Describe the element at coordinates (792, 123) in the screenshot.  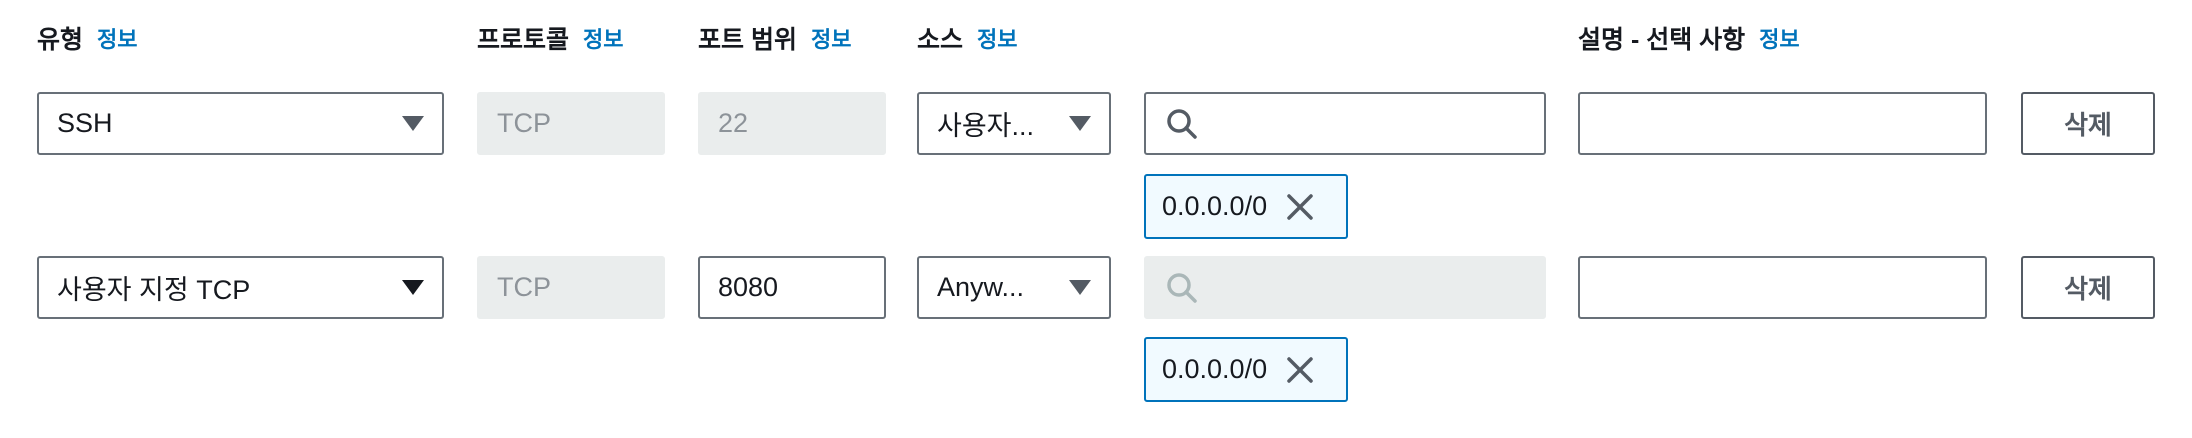
I see `port-range-field: 22` at that location.